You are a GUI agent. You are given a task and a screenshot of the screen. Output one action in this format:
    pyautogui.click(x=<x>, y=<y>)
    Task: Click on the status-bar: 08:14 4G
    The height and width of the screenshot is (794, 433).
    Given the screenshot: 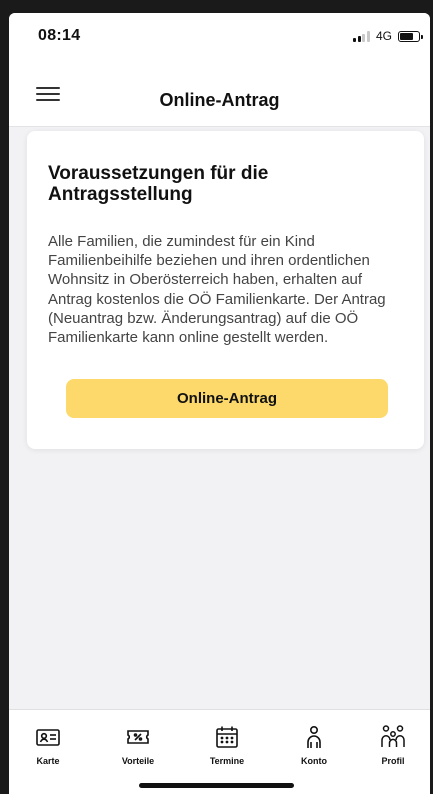 What is the action you would take?
    pyautogui.click(x=219, y=35)
    